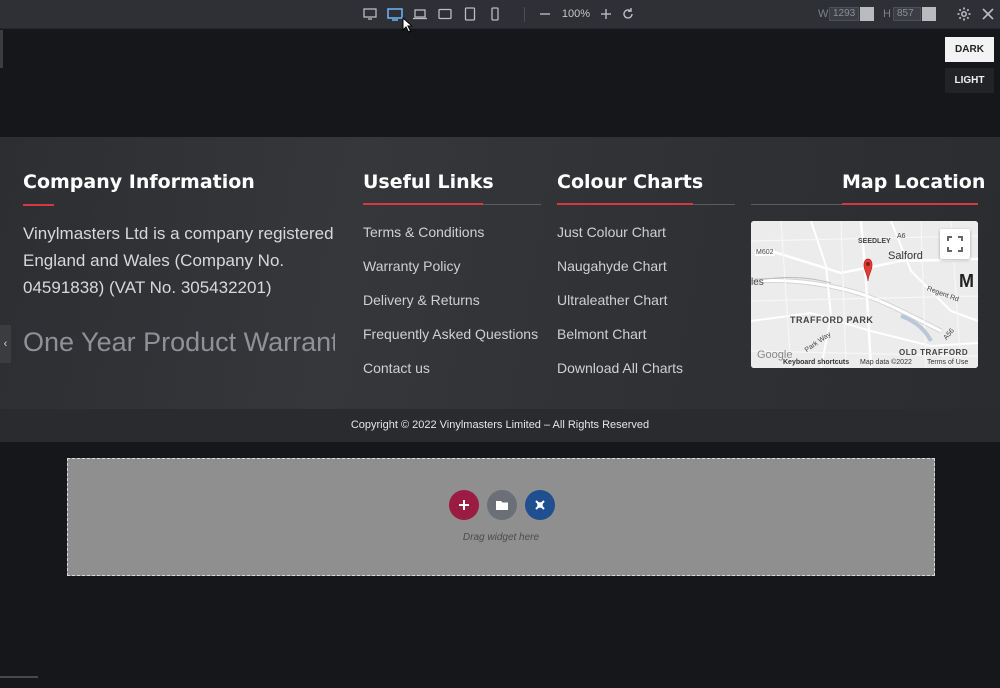 This screenshot has width=1000, height=688. What do you see at coordinates (929, 14) in the screenshot?
I see `height-lock` at bounding box center [929, 14].